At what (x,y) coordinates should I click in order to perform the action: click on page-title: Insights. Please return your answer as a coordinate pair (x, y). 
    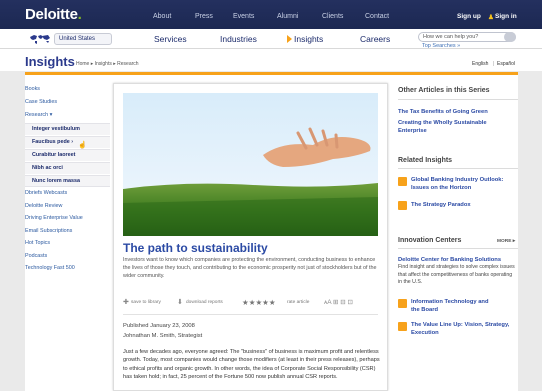
    Looking at the image, I should click on (50, 61).